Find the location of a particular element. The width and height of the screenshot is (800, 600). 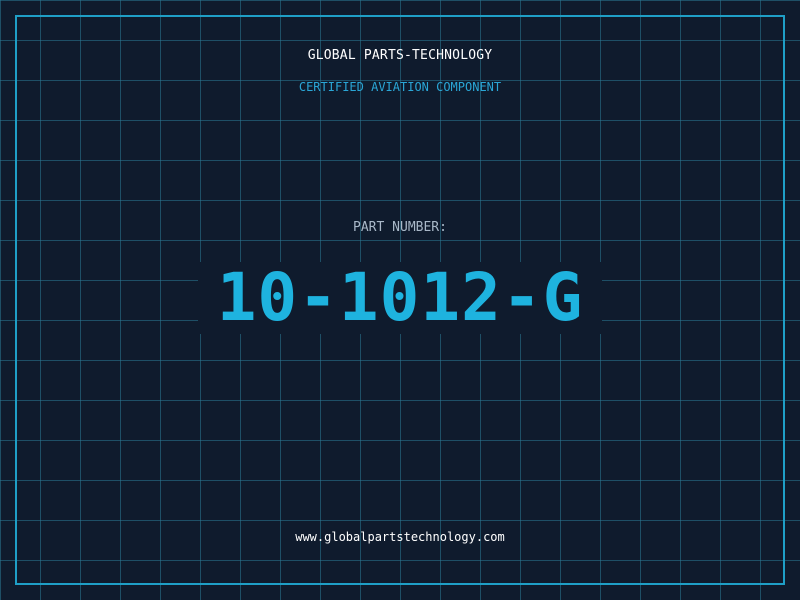

part-number-value: 10-1012-G is located at coordinates (400, 297).